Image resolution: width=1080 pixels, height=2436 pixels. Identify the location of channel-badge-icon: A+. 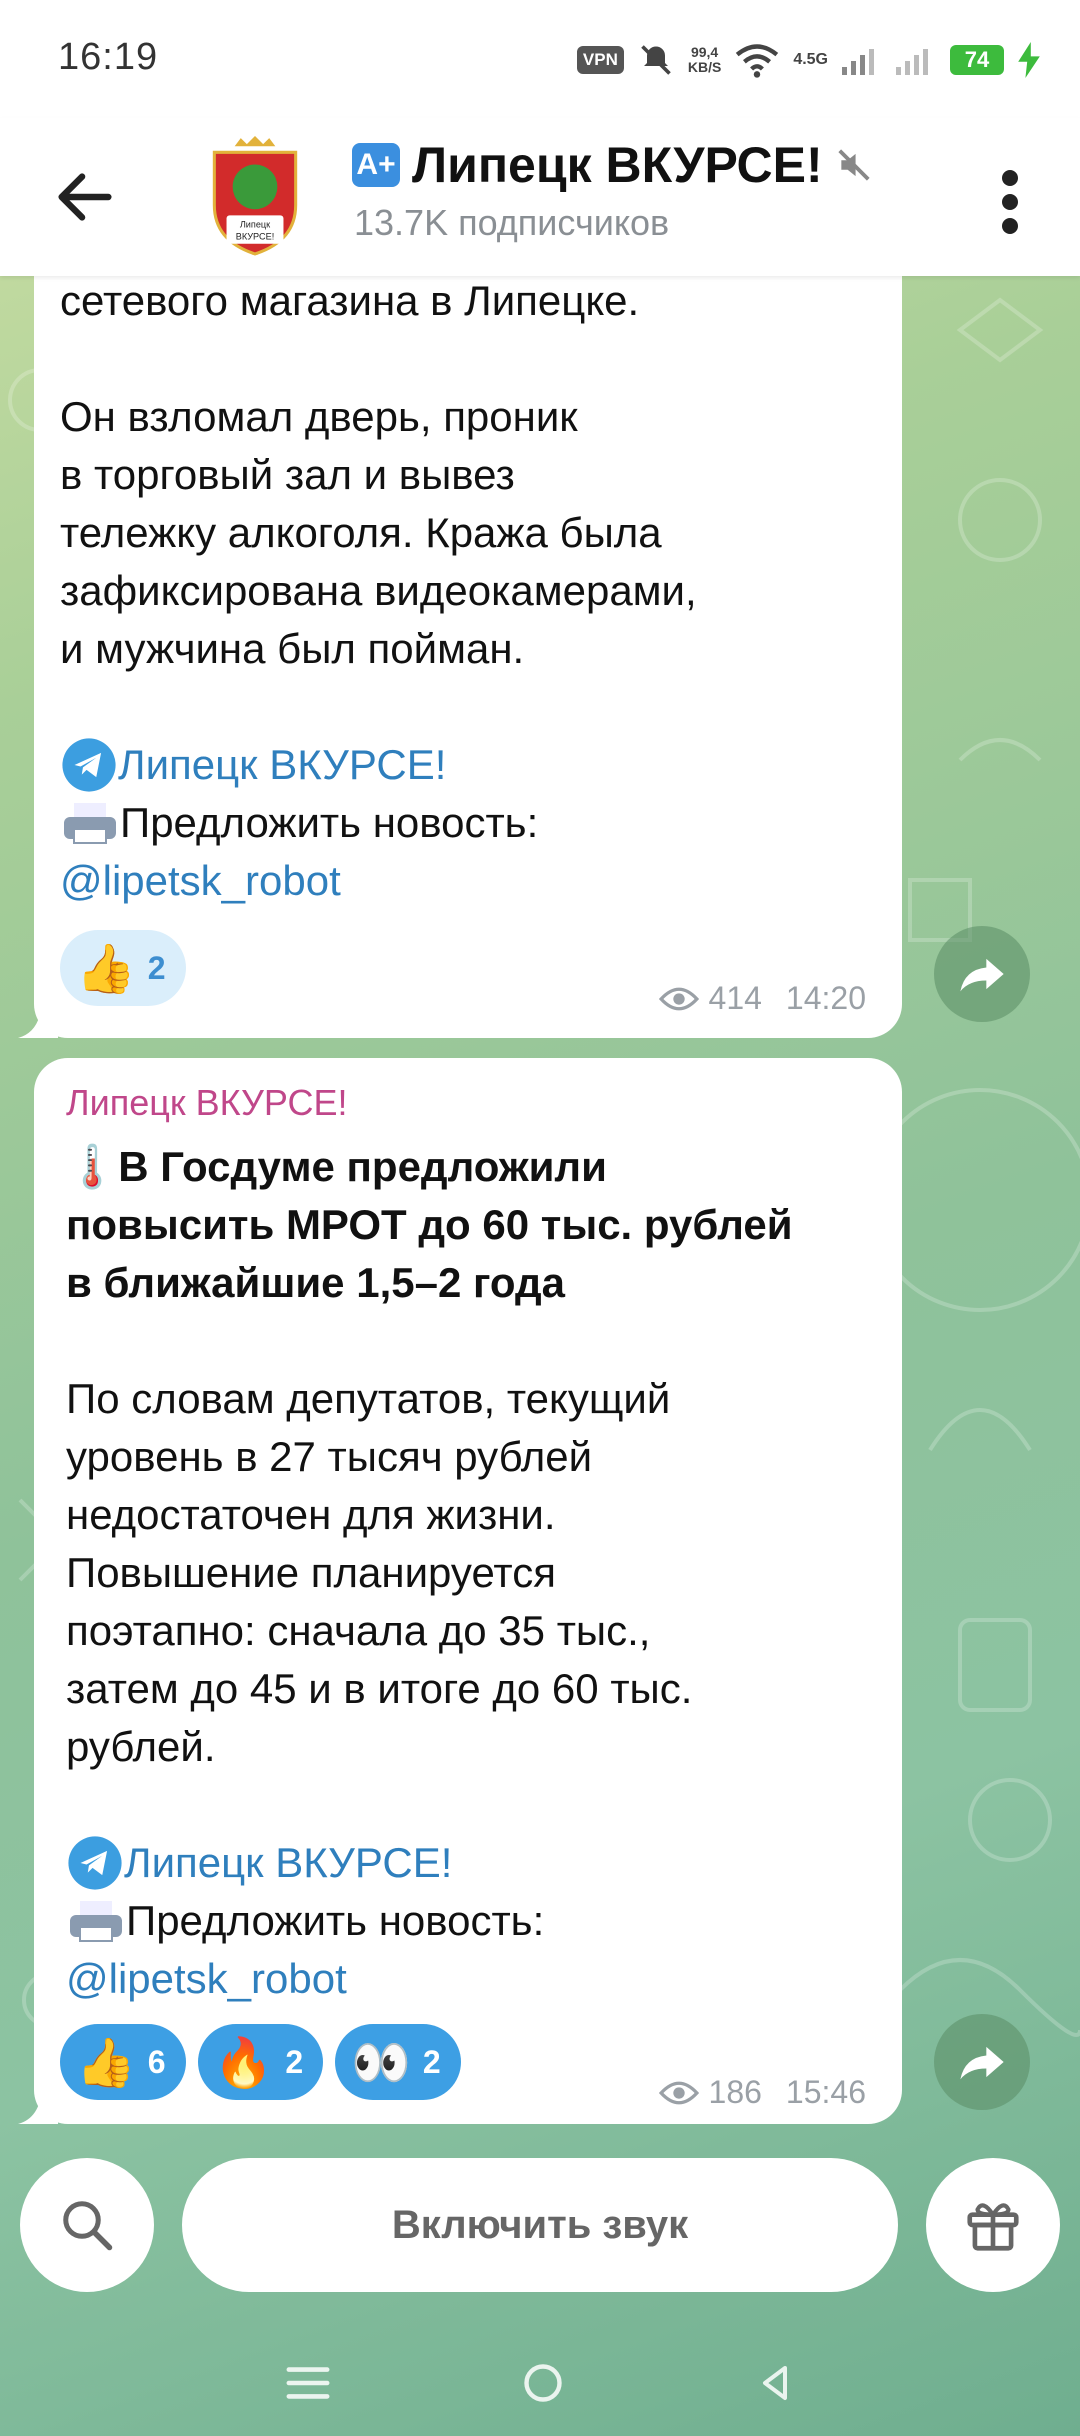
(376, 165).